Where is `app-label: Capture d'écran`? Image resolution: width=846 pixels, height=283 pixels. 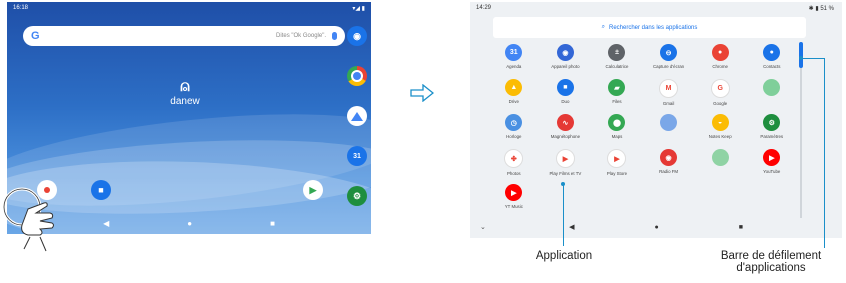 app-label: Capture d'écran is located at coordinates (669, 66).